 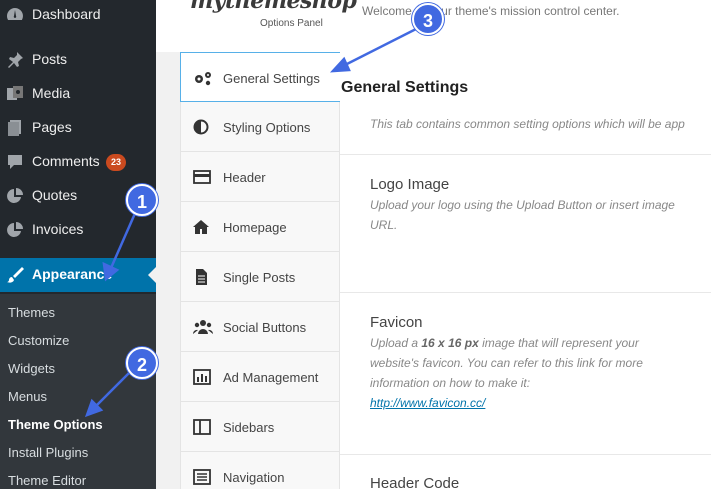 I want to click on submenu-item-widgets: Widgets, so click(x=31, y=368).